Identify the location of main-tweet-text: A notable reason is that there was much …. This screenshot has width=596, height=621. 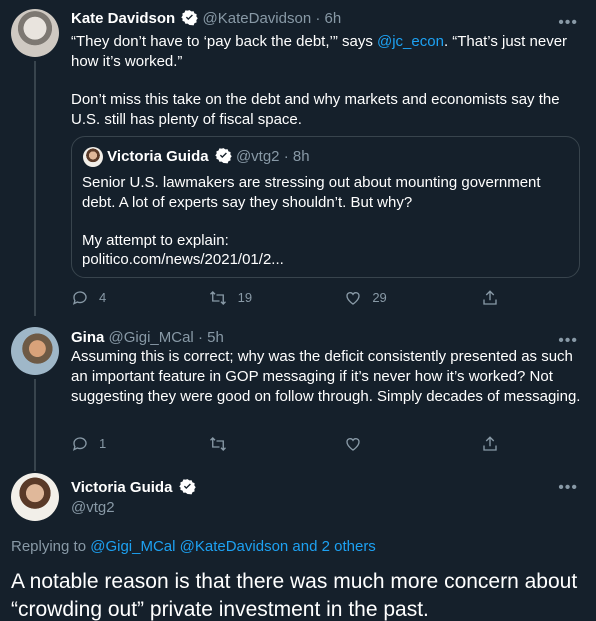
(294, 595).